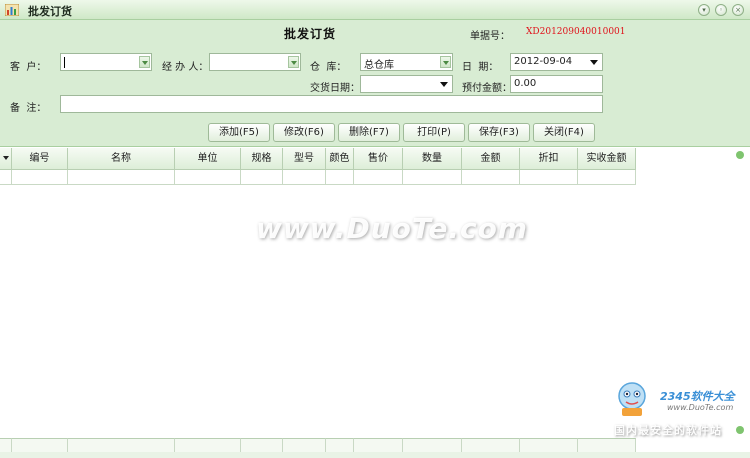 This screenshot has width=750, height=458. What do you see at coordinates (432, 159) in the screenshot?
I see `col-header-quantity: 数量` at bounding box center [432, 159].